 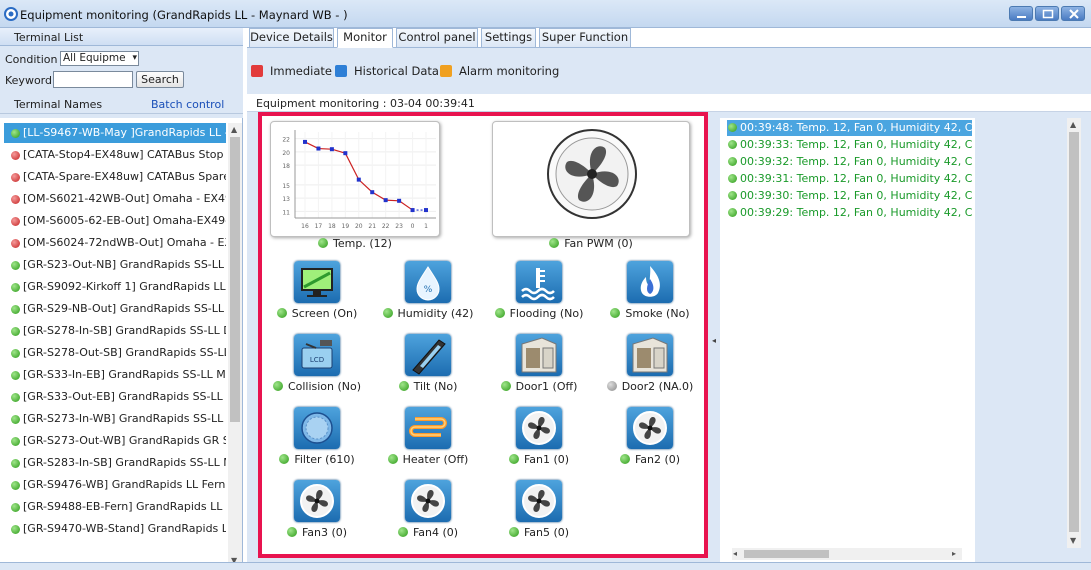 I want to click on log-text: Temp. 12, Fan 0, Humidity 42, Co, so click(x=884, y=161).